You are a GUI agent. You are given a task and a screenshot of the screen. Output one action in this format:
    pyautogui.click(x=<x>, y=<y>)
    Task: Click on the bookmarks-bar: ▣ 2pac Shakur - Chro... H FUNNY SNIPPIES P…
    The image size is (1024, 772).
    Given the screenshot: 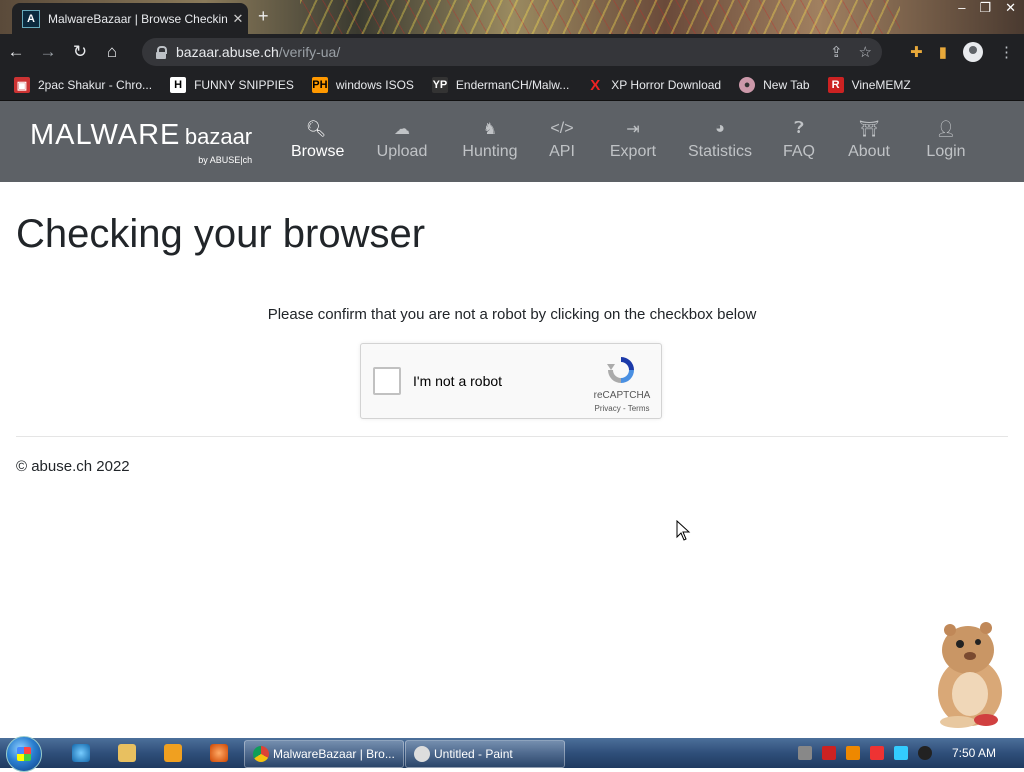 What is the action you would take?
    pyautogui.click(x=512, y=85)
    